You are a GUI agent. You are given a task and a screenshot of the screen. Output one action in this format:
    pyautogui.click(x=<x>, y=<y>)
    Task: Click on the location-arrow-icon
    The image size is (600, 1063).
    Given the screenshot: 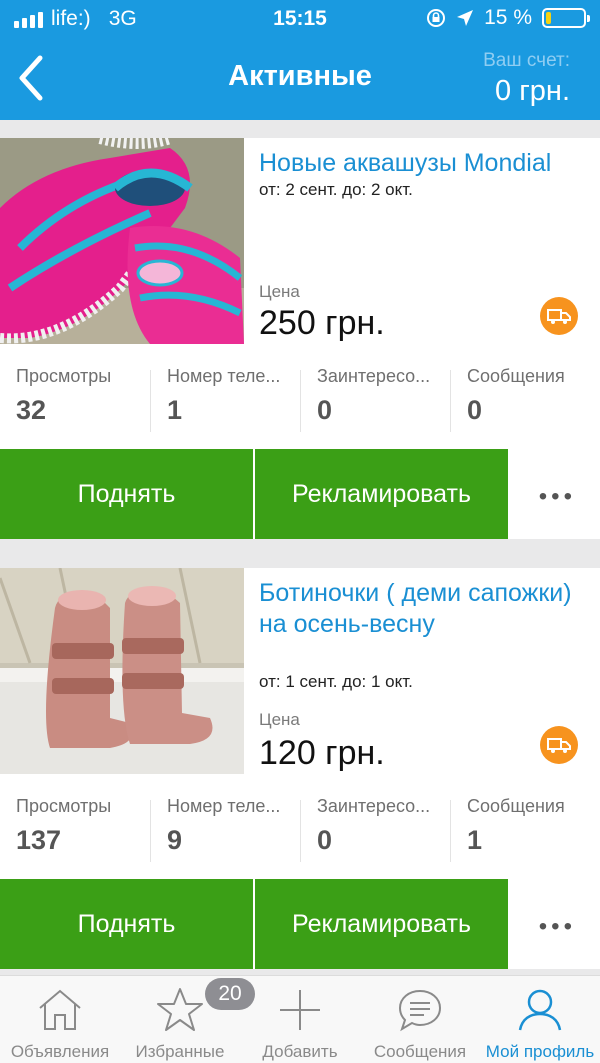 What is the action you would take?
    pyautogui.click(x=465, y=18)
    